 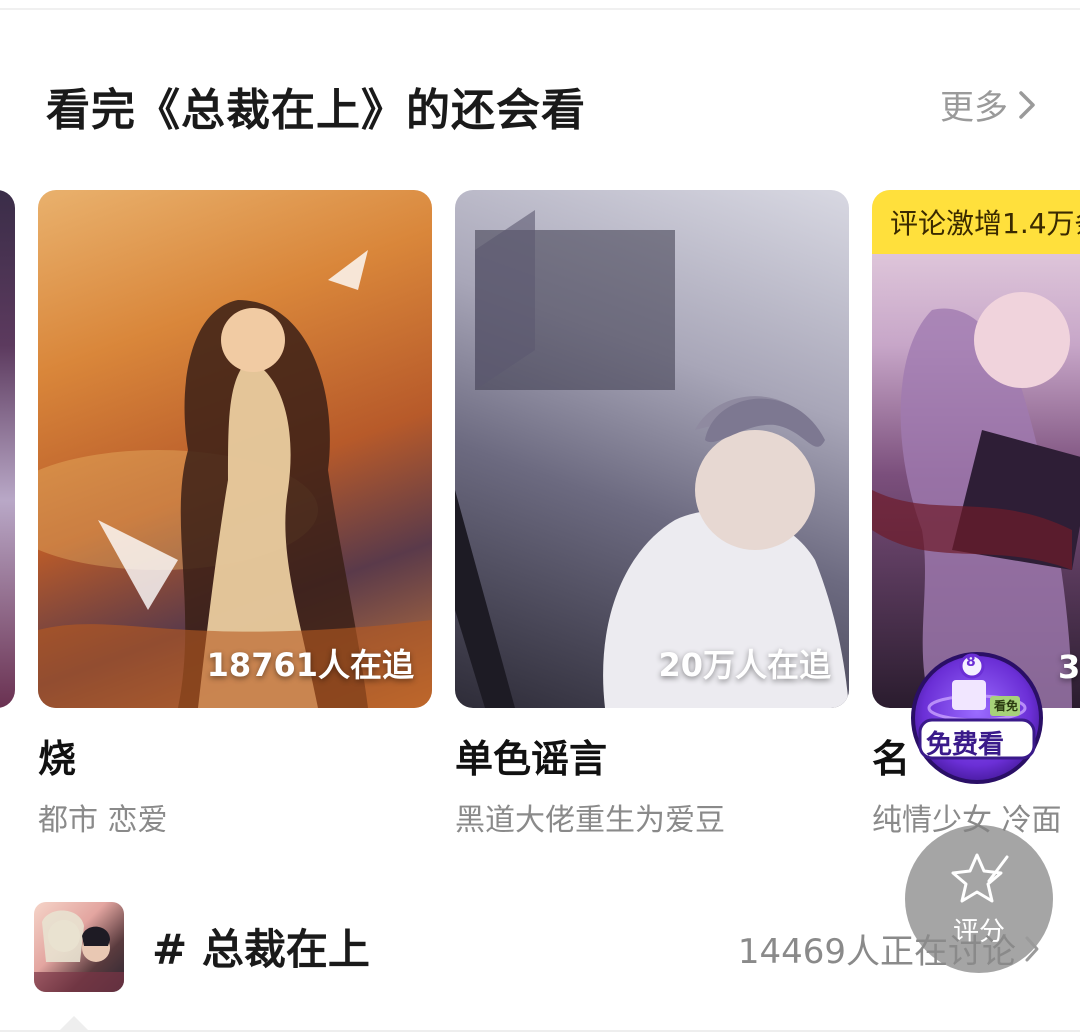 What do you see at coordinates (103, 820) in the screenshot?
I see `comic-tags: 都市 恋爱` at bounding box center [103, 820].